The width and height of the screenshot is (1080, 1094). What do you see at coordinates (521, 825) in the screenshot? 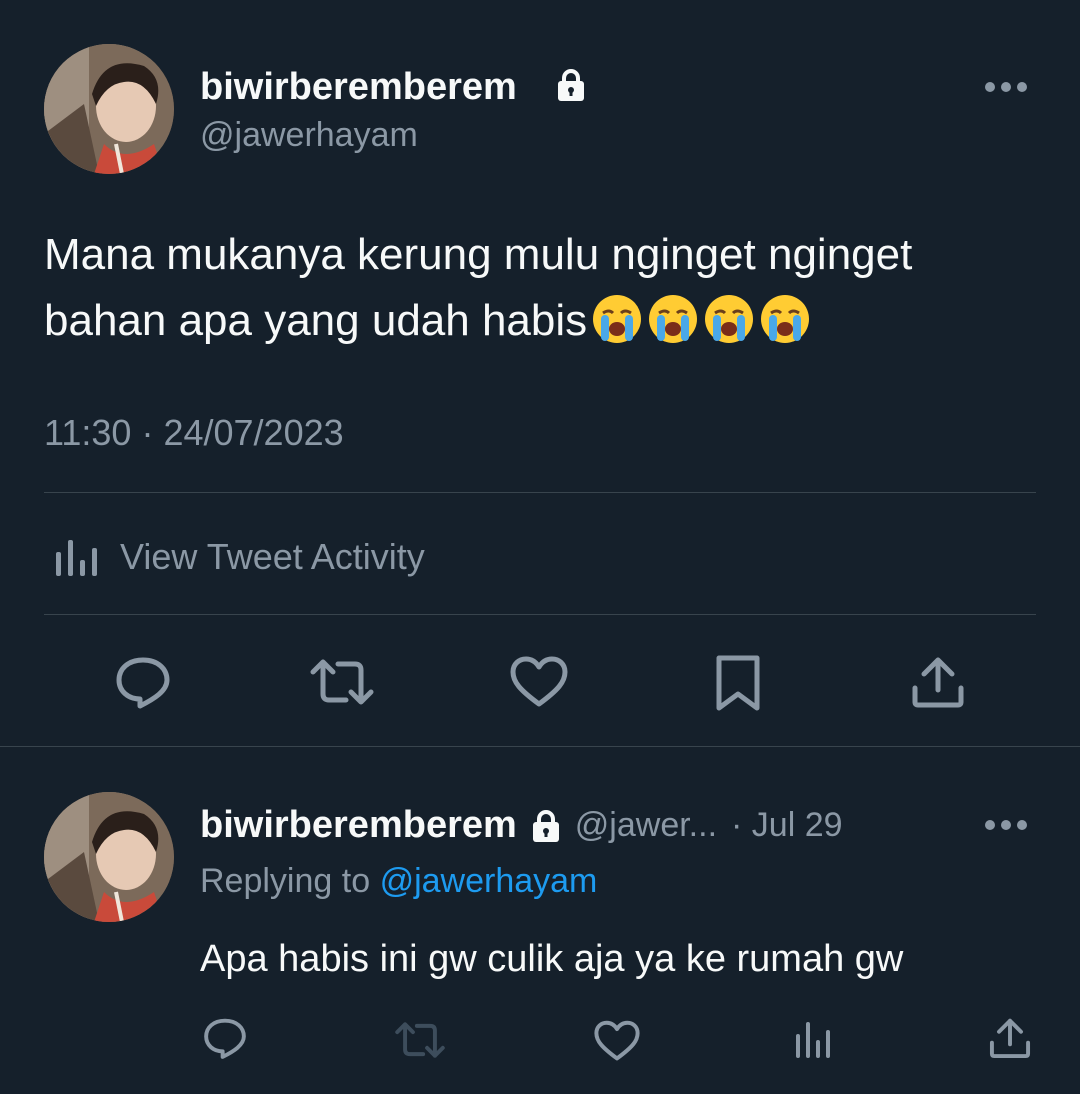
I see `reply-header: biwirberemberem @jawer... · Jul 29` at bounding box center [521, 825].